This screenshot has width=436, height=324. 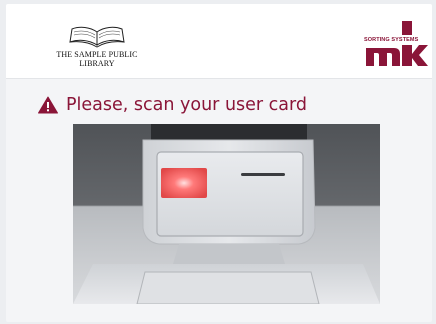 I want to click on library-logo: THE SAMPLE PUBLIC LIBRARY, so click(x=97, y=47).